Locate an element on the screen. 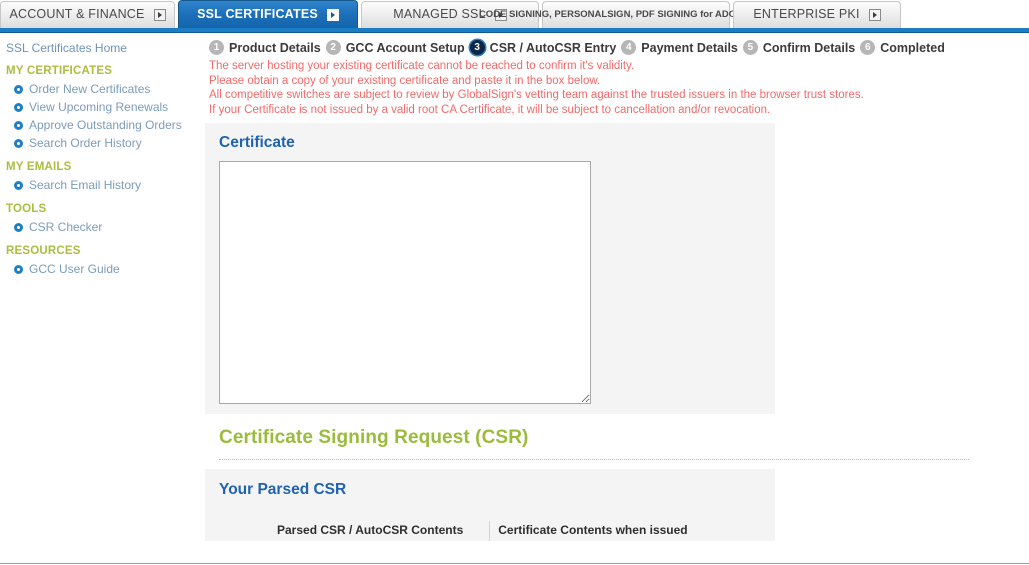 This screenshot has height=565, width=1029. section-divider is located at coordinates (594, 460).